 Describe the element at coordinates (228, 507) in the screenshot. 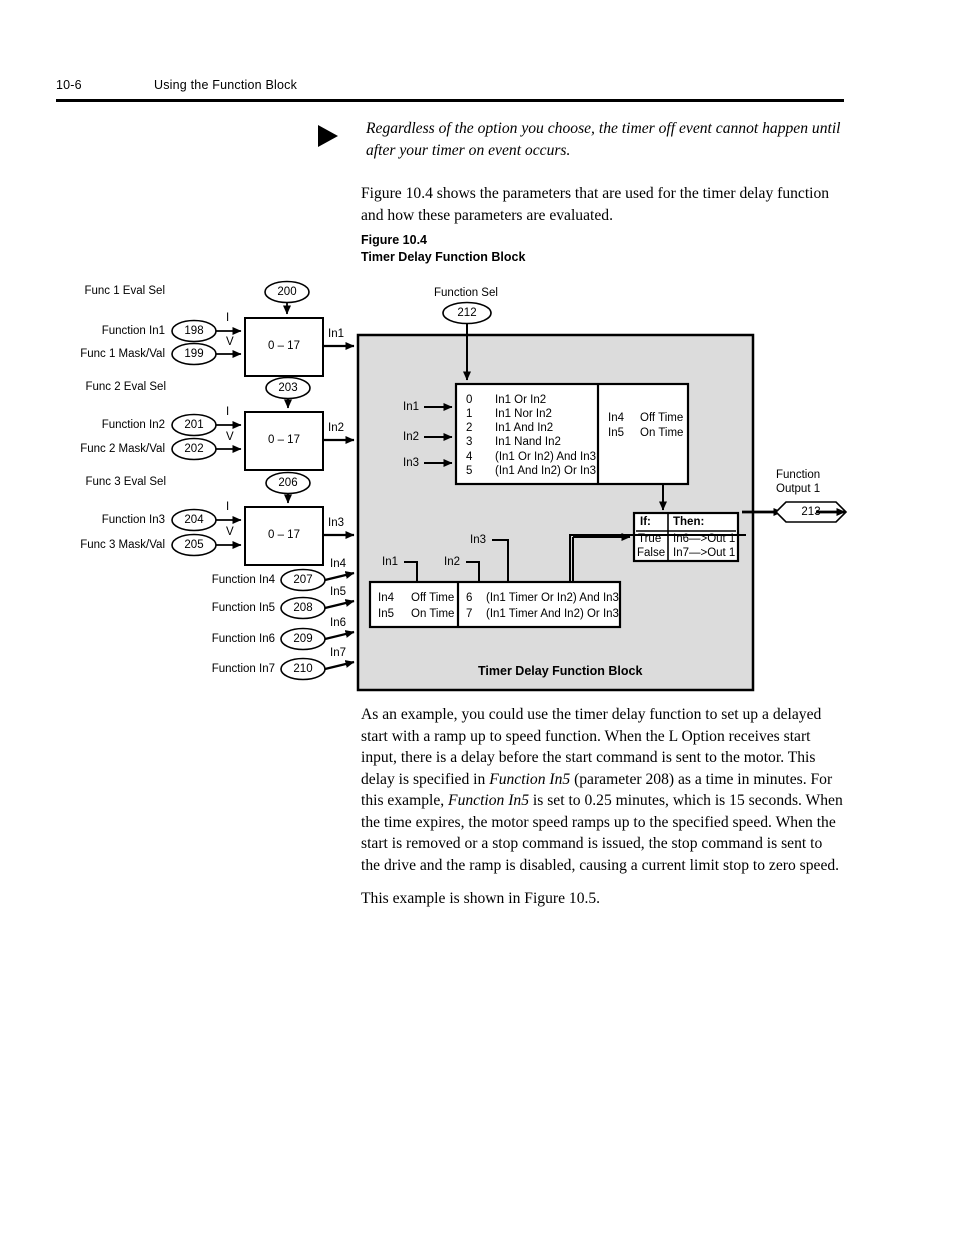

I see `func3-i-marker: I` at that location.